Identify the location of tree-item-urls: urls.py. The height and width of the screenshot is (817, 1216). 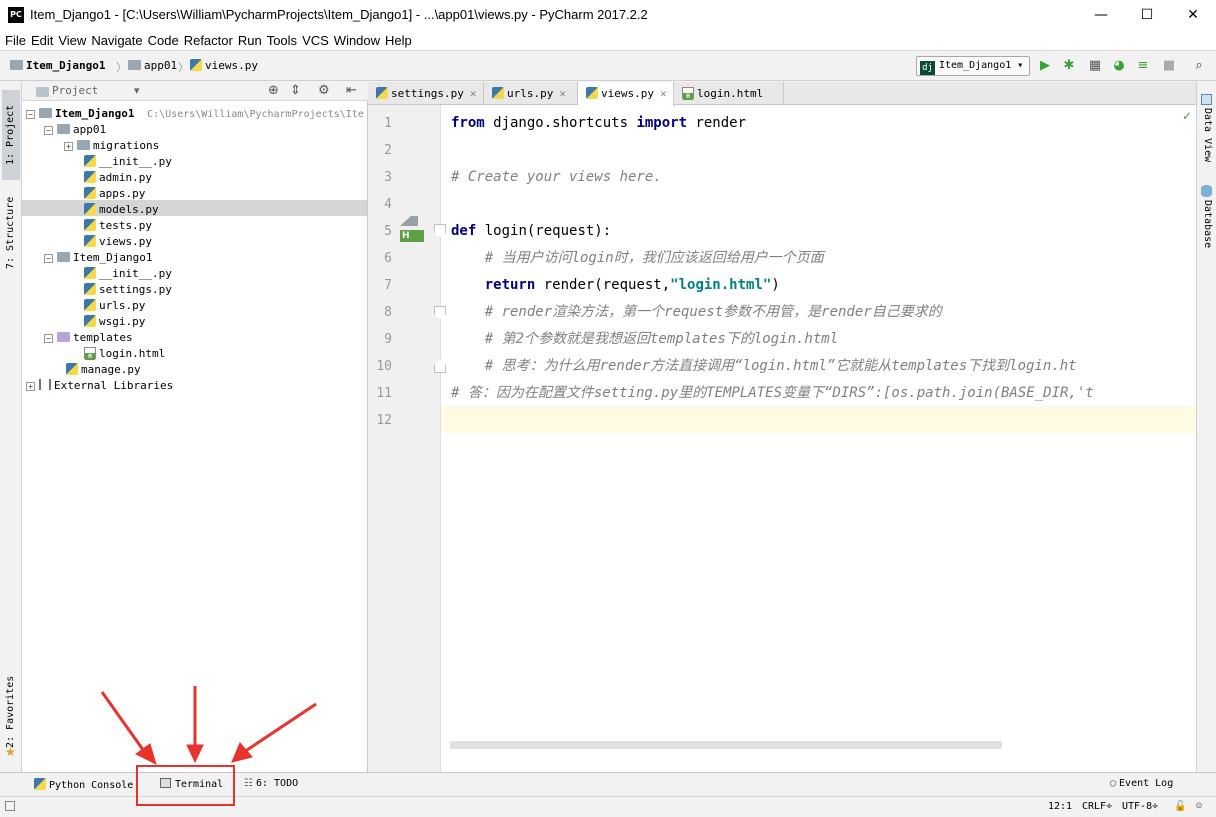
(114, 306).